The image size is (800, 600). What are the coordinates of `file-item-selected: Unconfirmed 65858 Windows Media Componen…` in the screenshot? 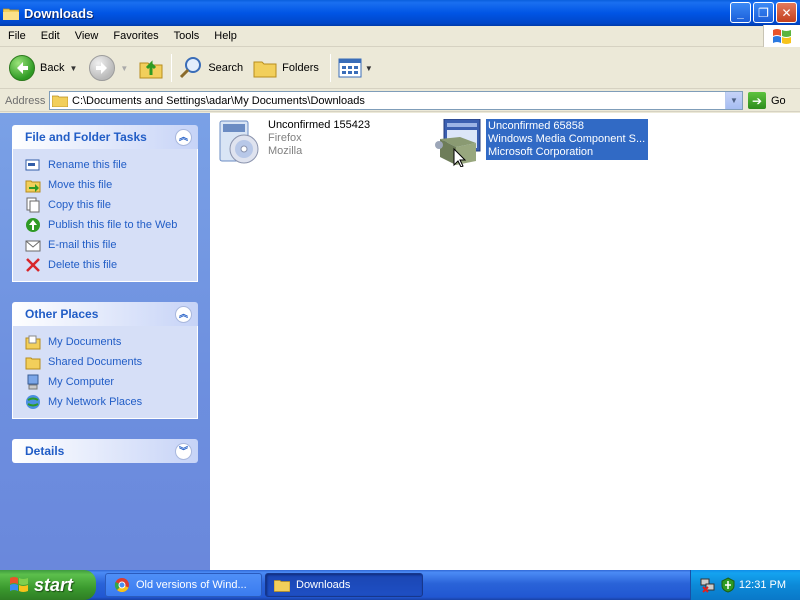 It's located at (541, 143).